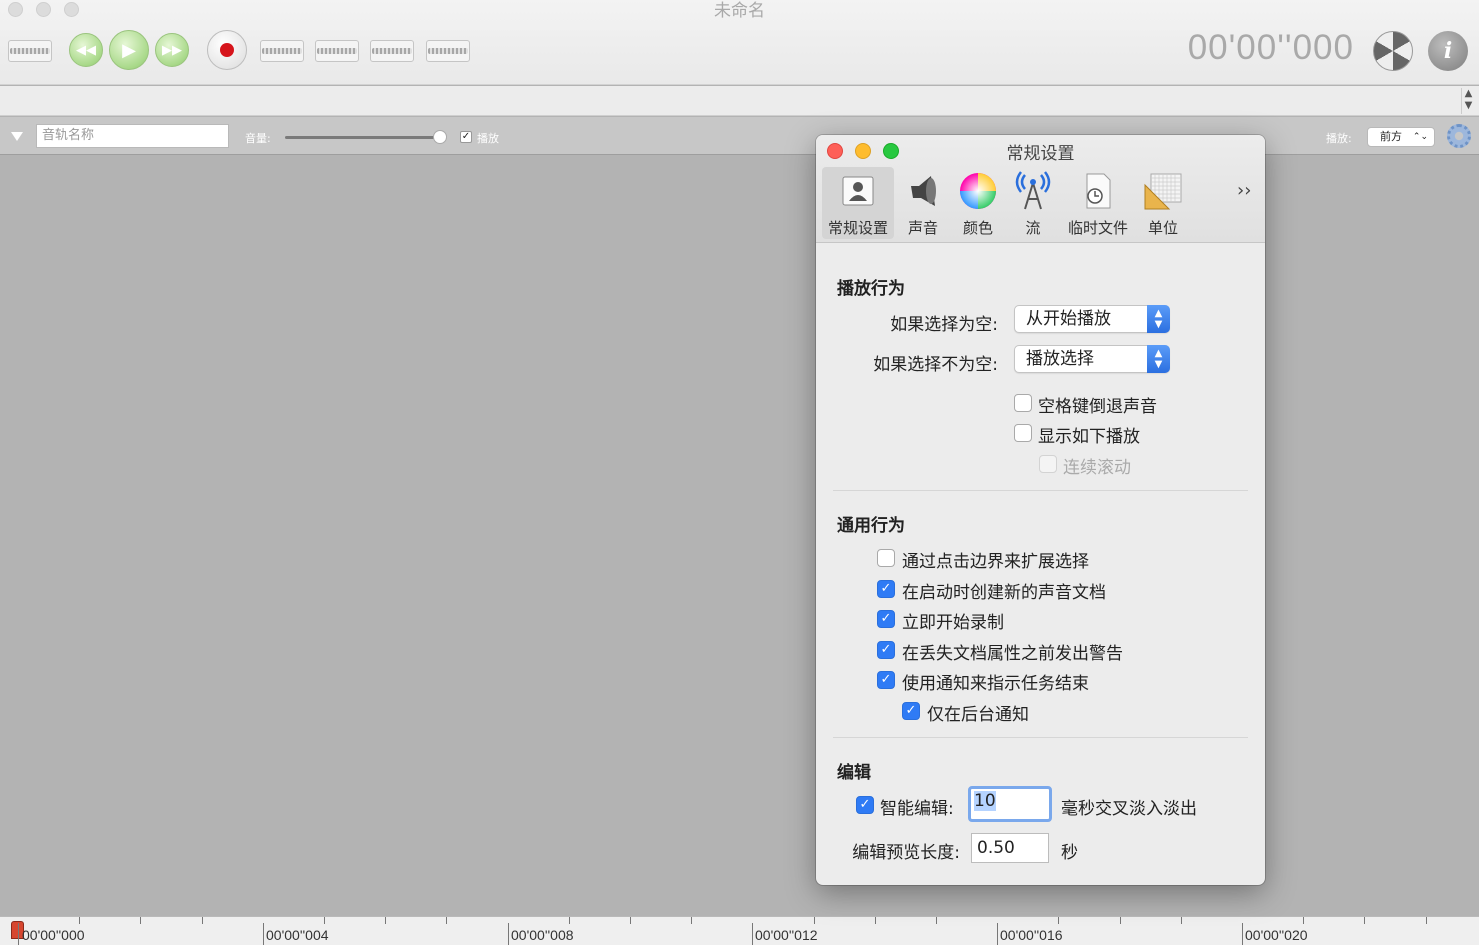 The image size is (1479, 945). Describe the element at coordinates (1401, 137) in the screenshot. I see `playback-select: 前方 ⌃⌄` at that location.